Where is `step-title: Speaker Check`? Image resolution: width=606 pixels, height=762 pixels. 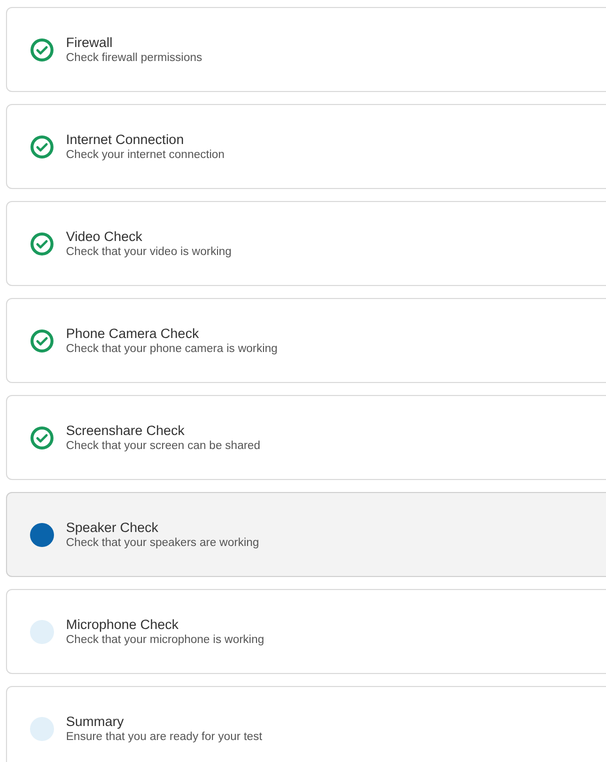 step-title: Speaker Check is located at coordinates (113, 528).